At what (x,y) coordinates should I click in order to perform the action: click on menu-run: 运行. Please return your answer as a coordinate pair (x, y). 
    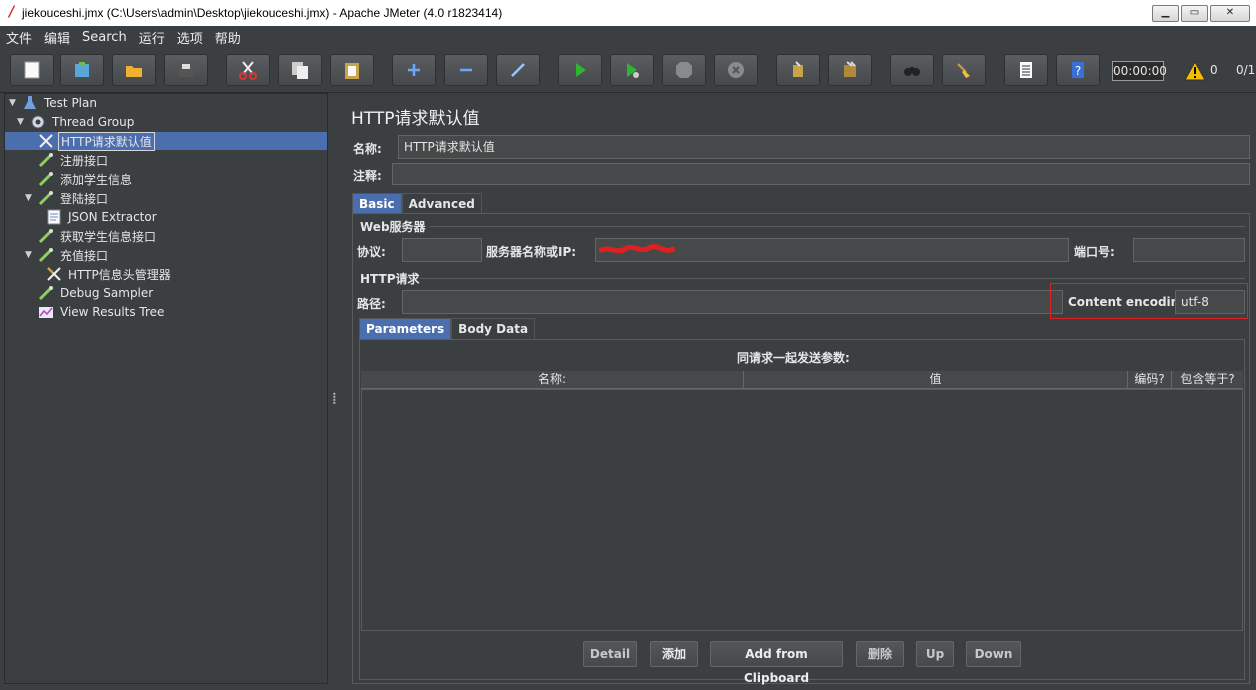
    Looking at the image, I should click on (152, 37).